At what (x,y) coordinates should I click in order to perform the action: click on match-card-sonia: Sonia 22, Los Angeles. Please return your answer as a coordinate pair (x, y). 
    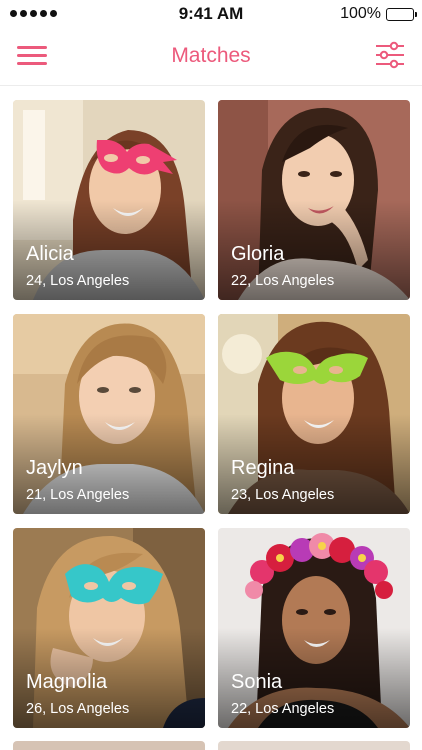
    Looking at the image, I should click on (314, 628).